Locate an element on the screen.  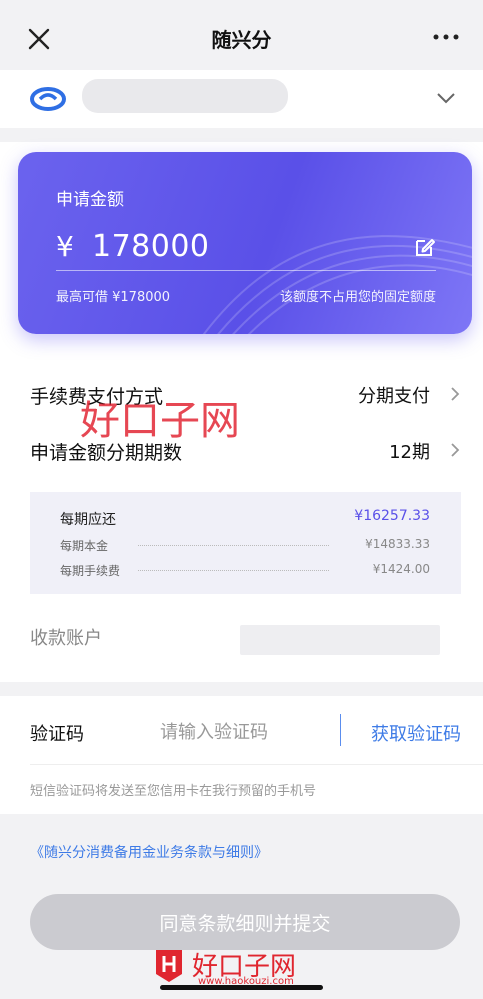
watermark-badge-icon is located at coordinates (169, 966).